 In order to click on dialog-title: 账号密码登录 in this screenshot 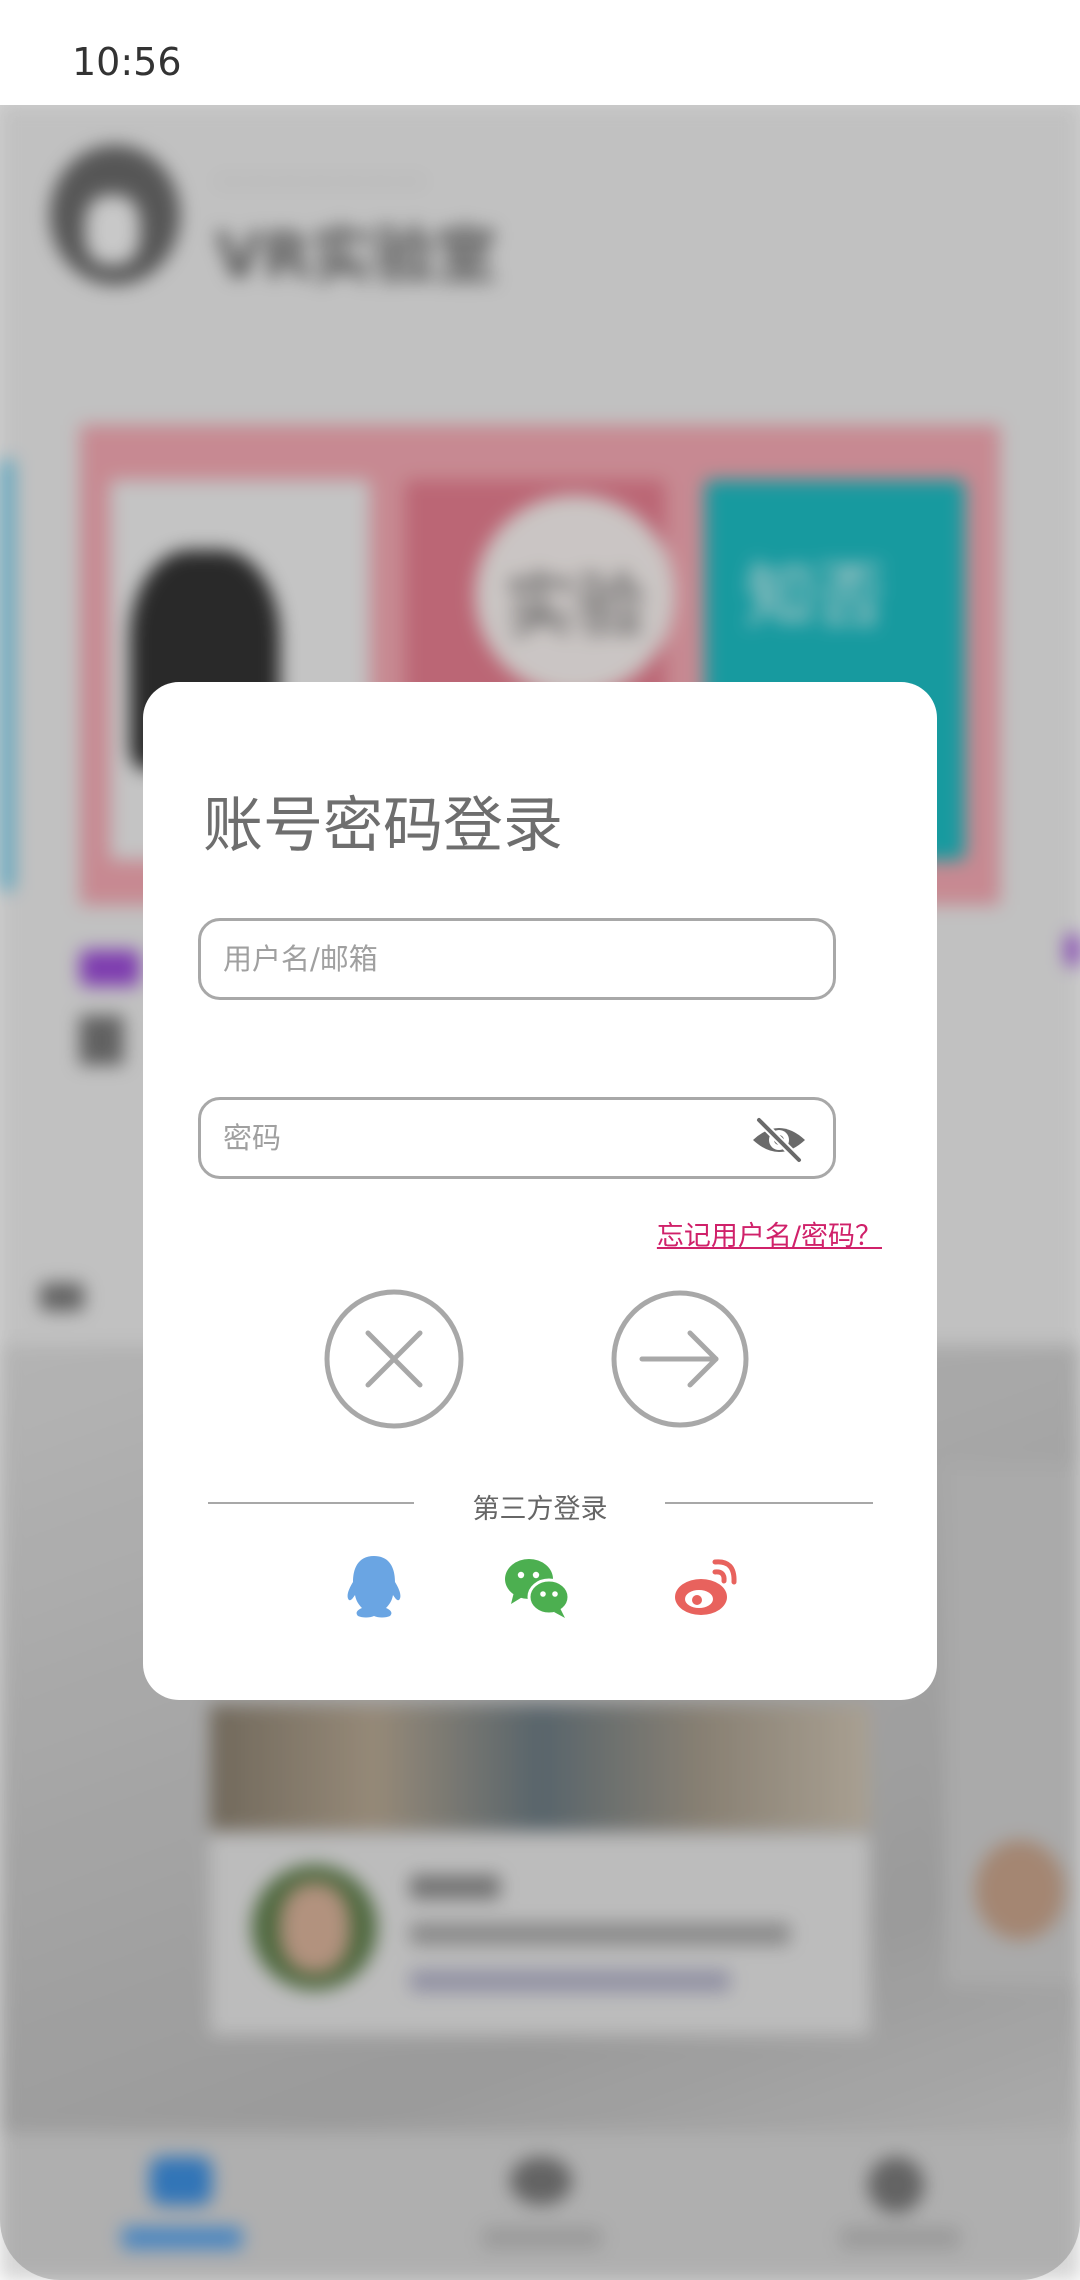, I will do `click(383, 826)`.